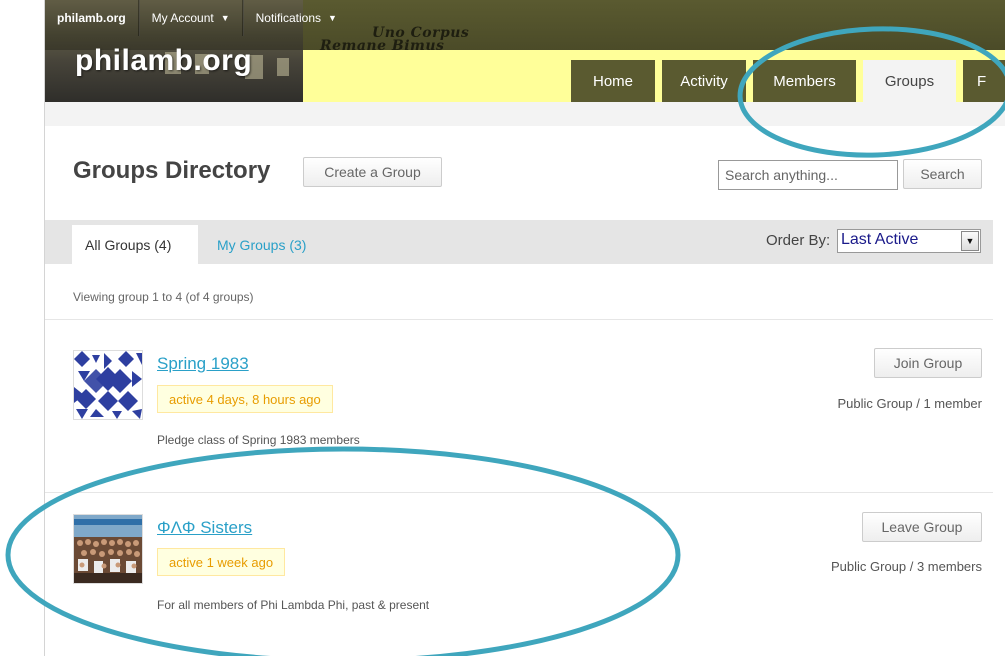  I want to click on nav-tab-home: Home, so click(613, 81).